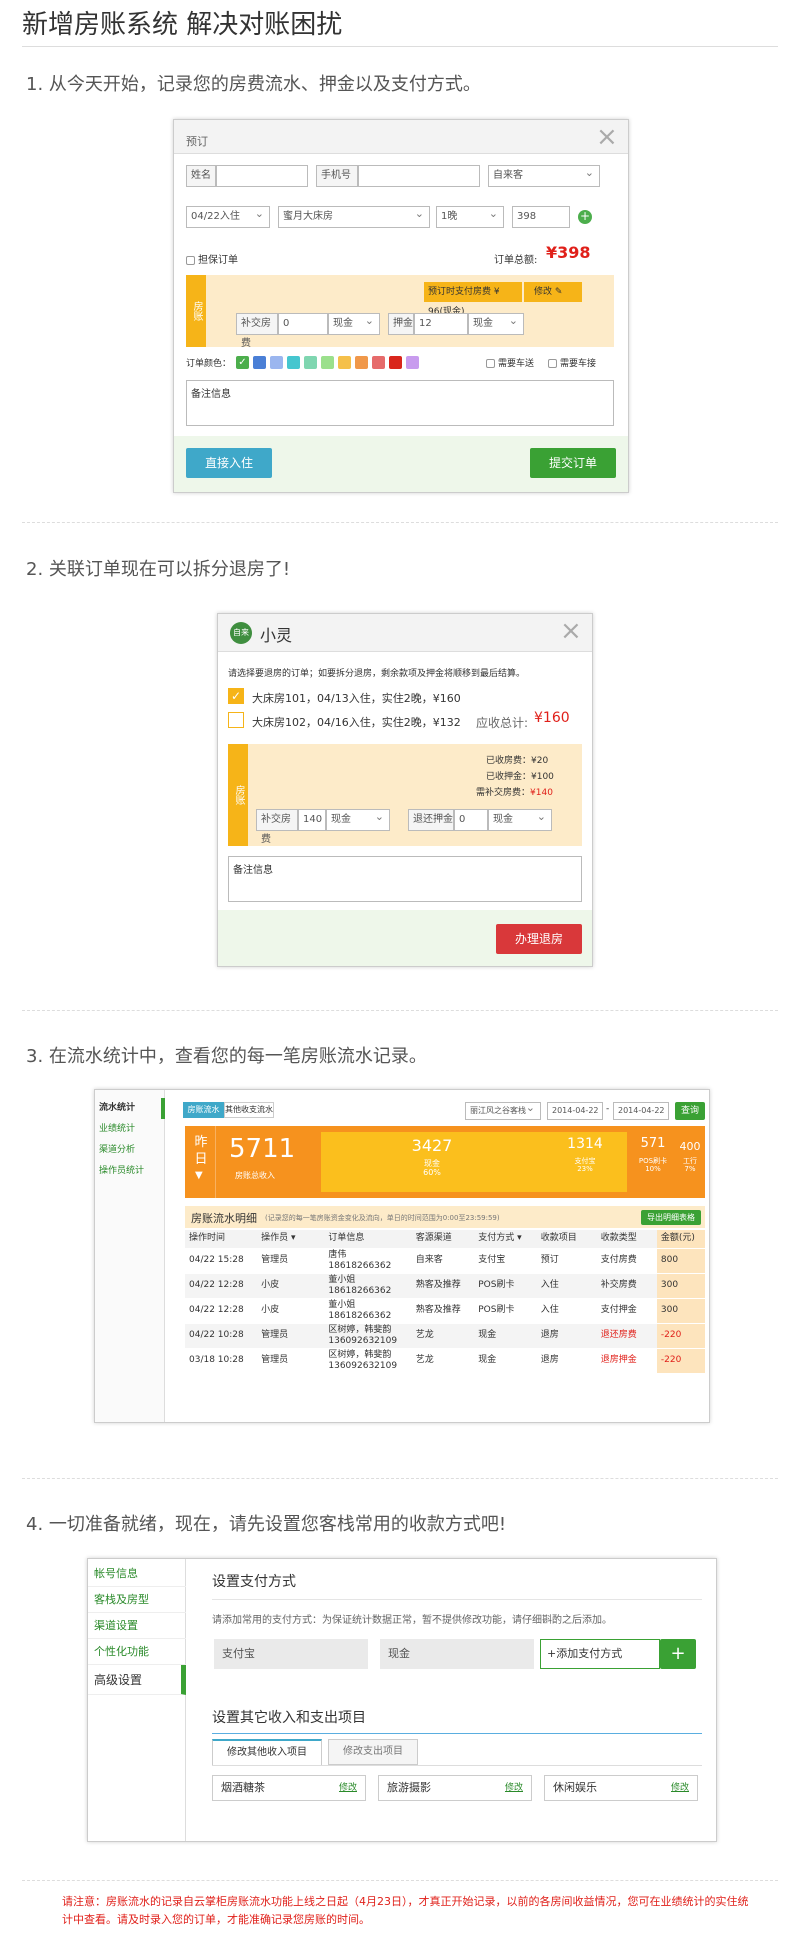 The width and height of the screenshot is (800, 1950). What do you see at coordinates (678, 1654) in the screenshot?
I see `add-payment-button: +` at bounding box center [678, 1654].